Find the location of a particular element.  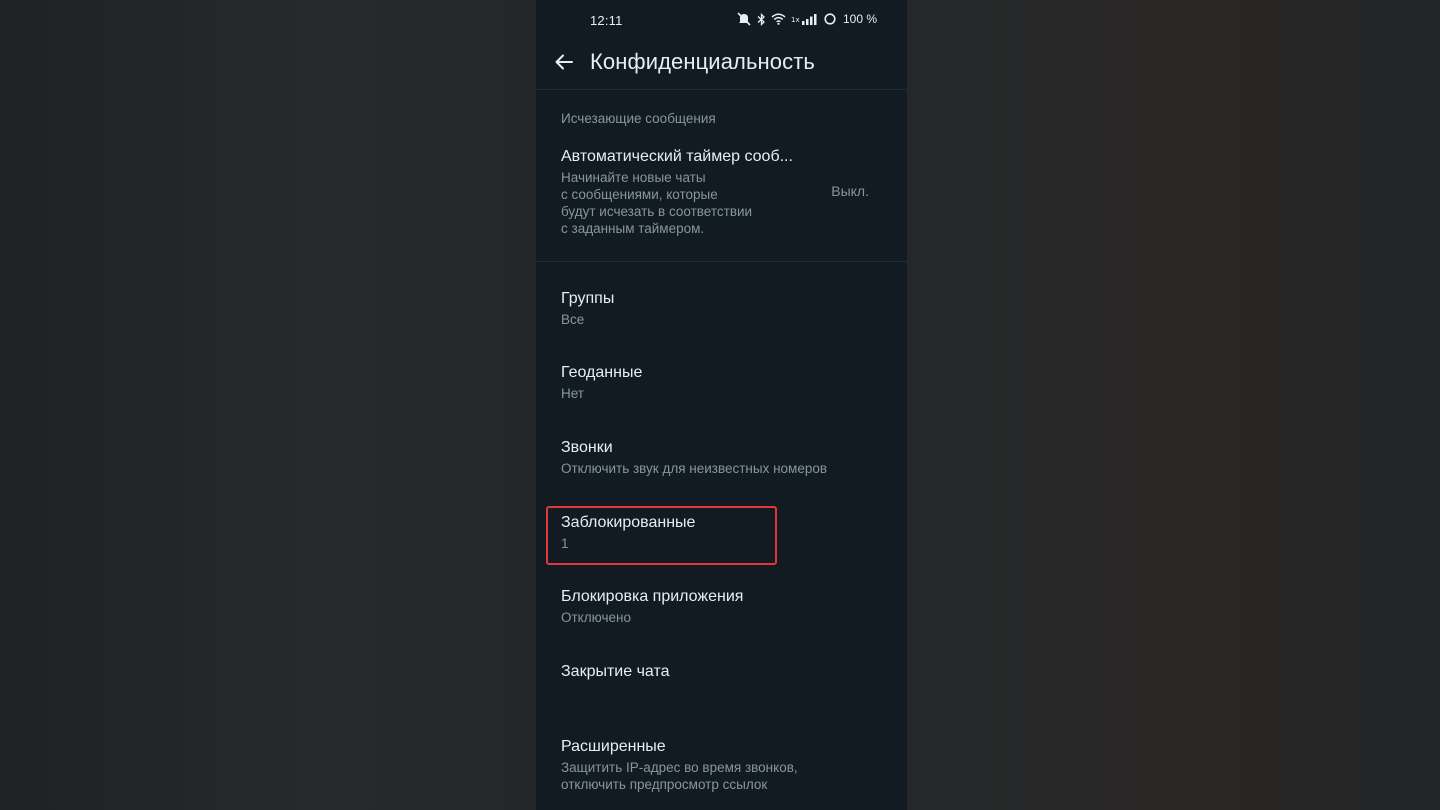

setting-description-line: будут исчезать в соответствии is located at coordinates (657, 211).